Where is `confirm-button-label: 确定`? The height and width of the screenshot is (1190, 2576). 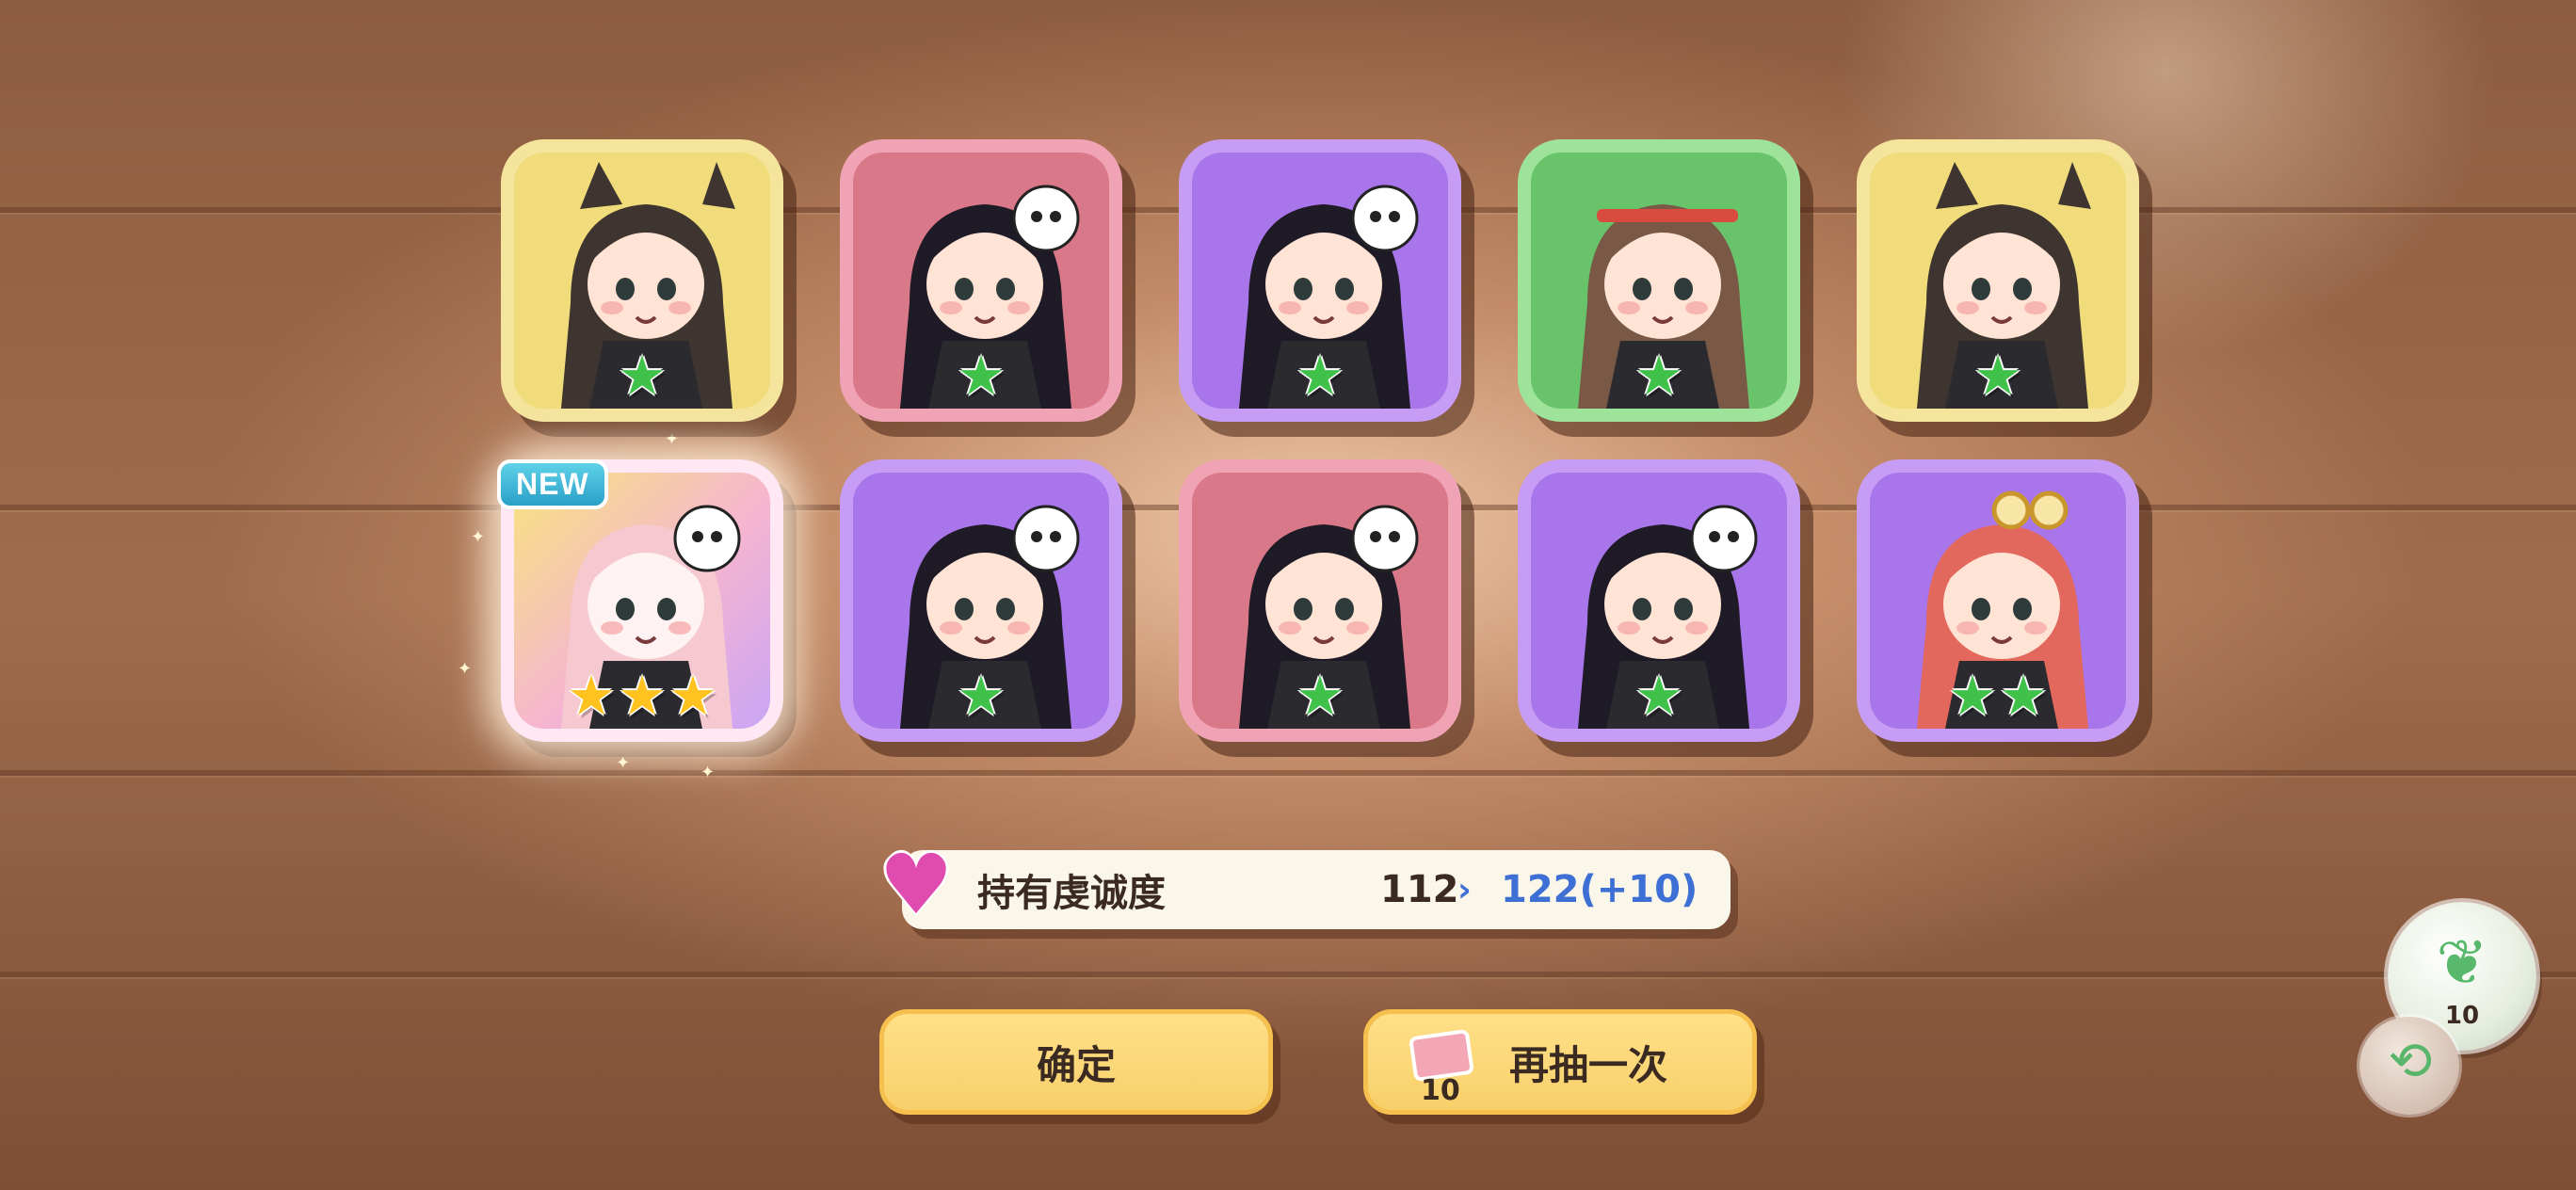 confirm-button-label: 确定 is located at coordinates (1076, 1064).